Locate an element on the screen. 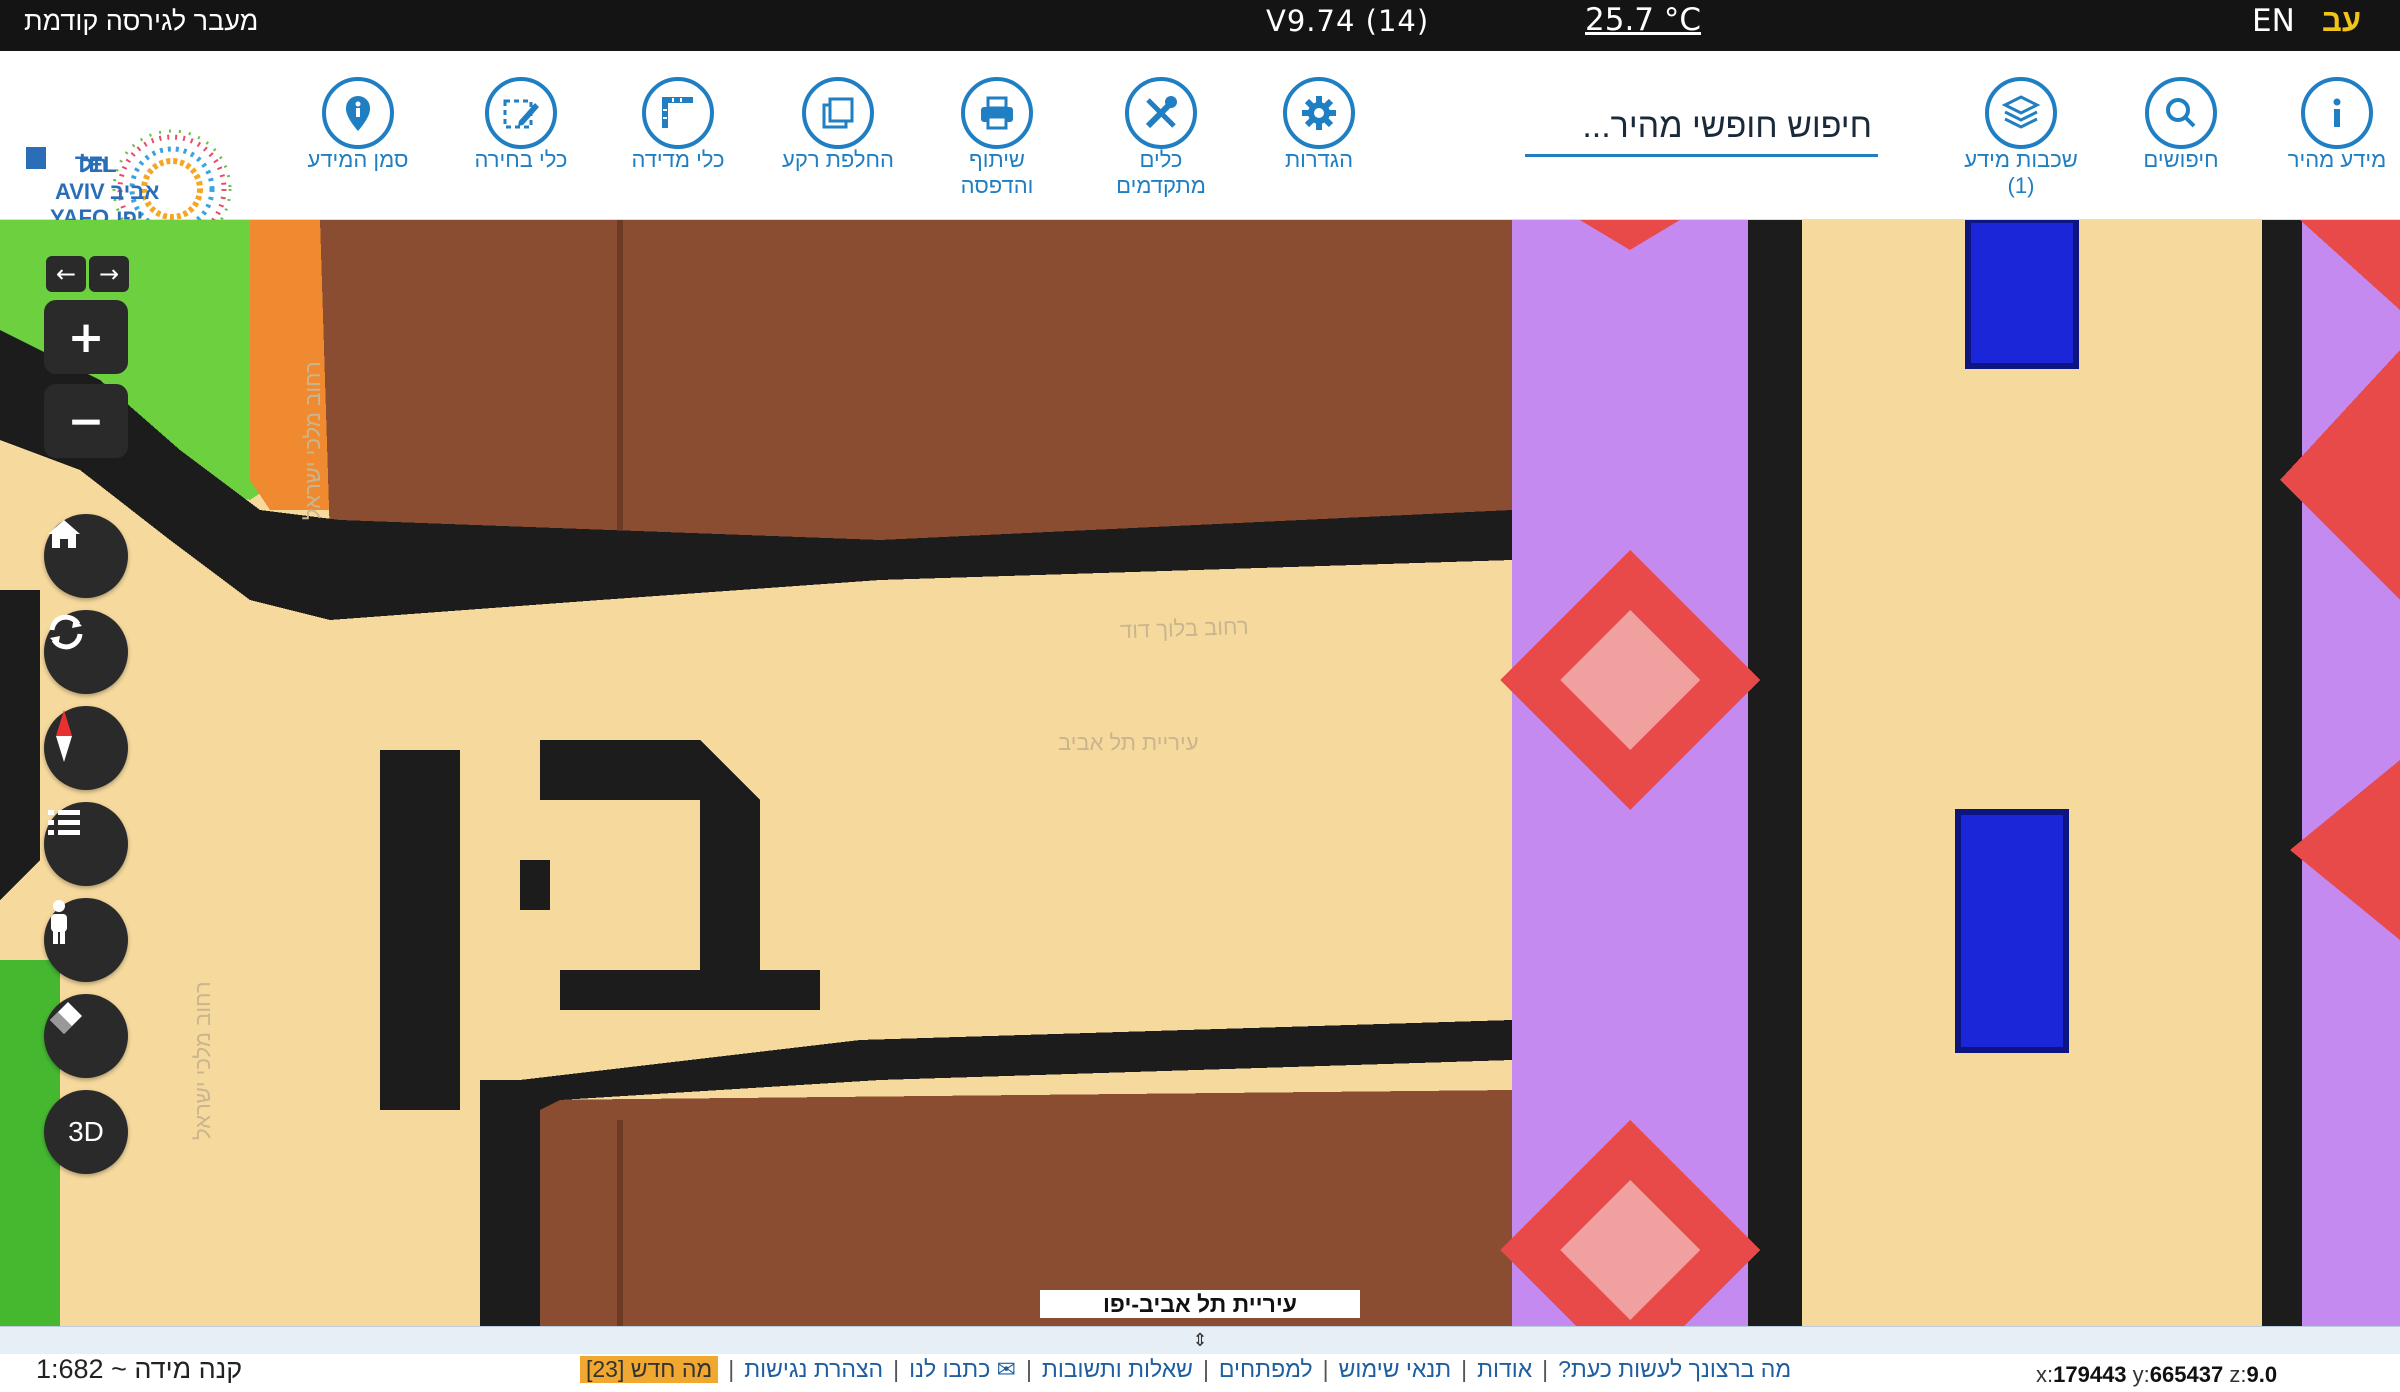  svg-text: אביב is located at coordinates (134, 191).